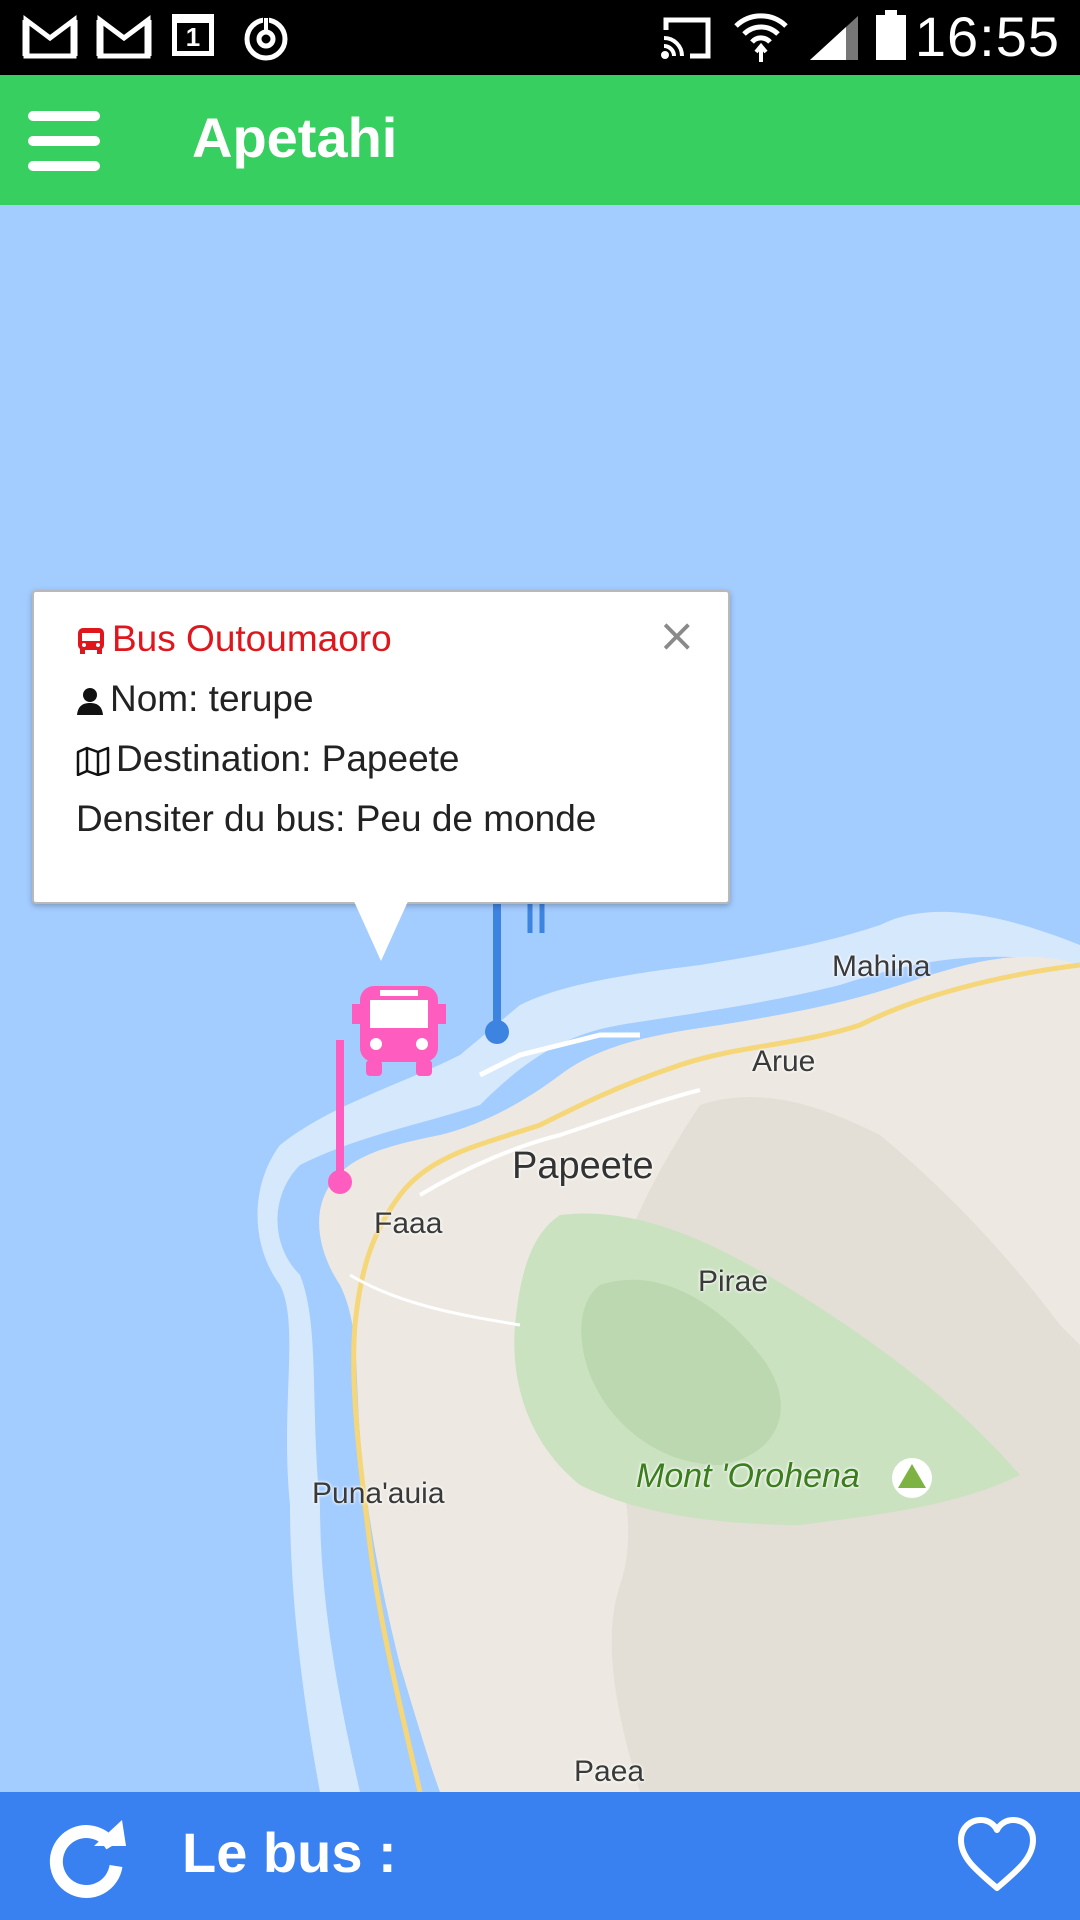 The height and width of the screenshot is (1920, 1080). What do you see at coordinates (987, 36) in the screenshot?
I see `status-time: 16:55` at bounding box center [987, 36].